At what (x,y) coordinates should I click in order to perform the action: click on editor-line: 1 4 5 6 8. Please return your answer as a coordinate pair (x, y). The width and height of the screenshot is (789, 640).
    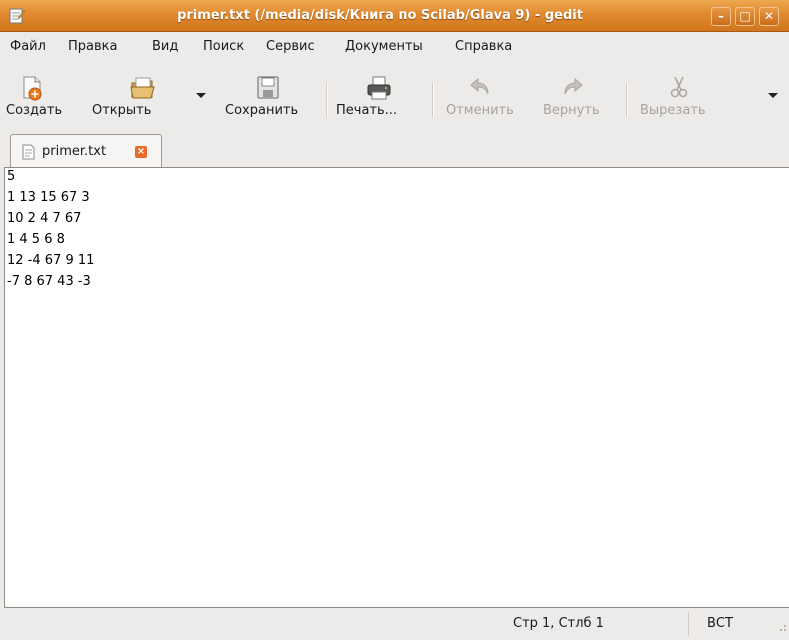
    Looking at the image, I should click on (36, 239).